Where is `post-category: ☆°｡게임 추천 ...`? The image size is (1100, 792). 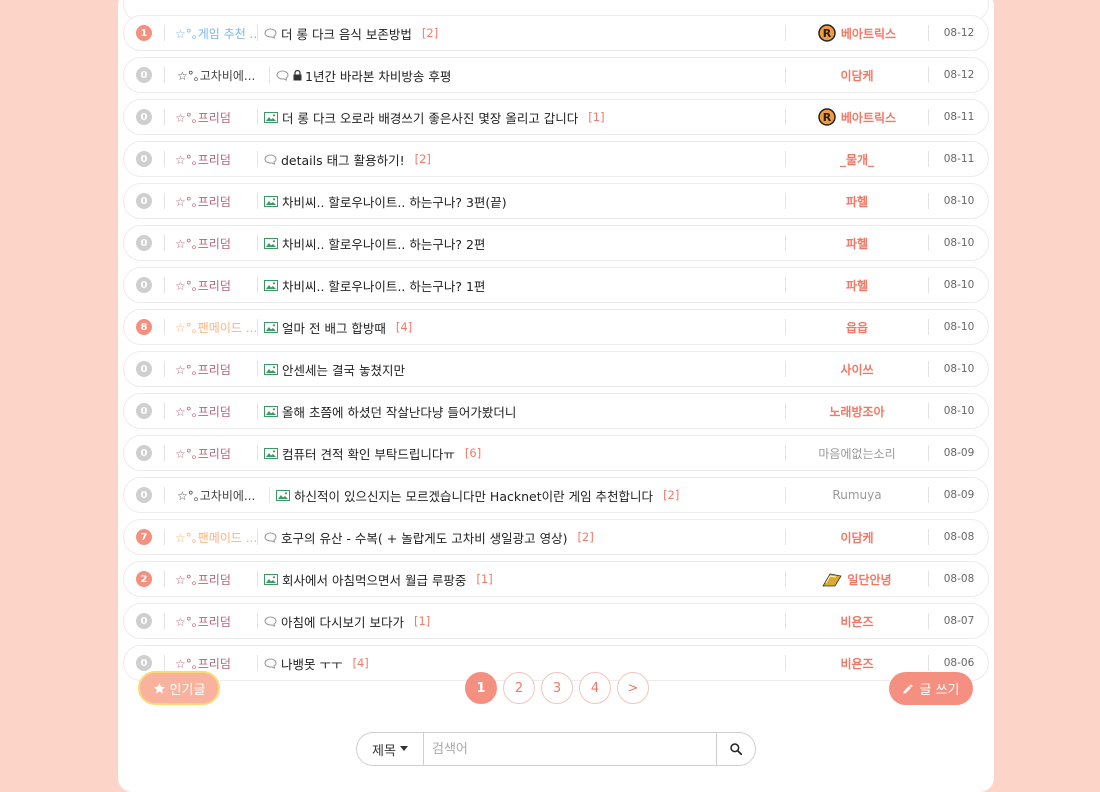 post-category: ☆°｡게임 추천 ... is located at coordinates (216, 33).